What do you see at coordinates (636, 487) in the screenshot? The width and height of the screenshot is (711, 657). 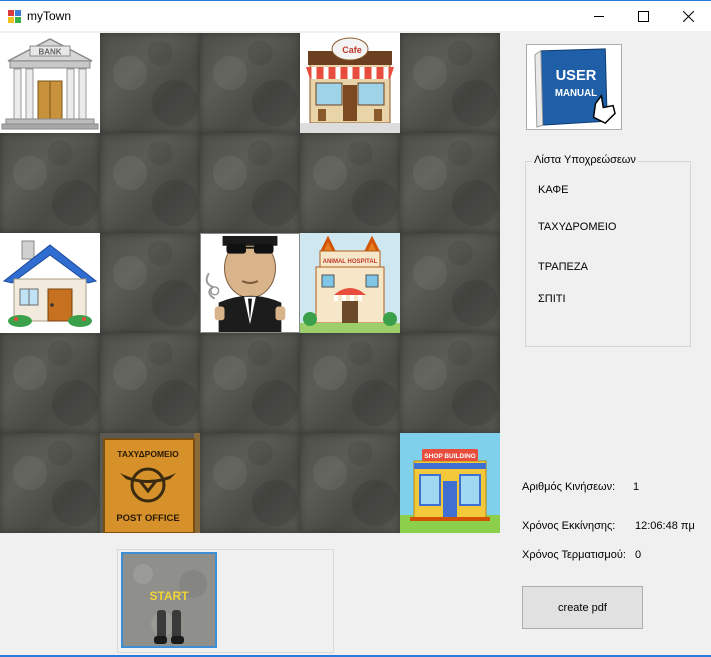 I see `moves-value: 1` at bounding box center [636, 487].